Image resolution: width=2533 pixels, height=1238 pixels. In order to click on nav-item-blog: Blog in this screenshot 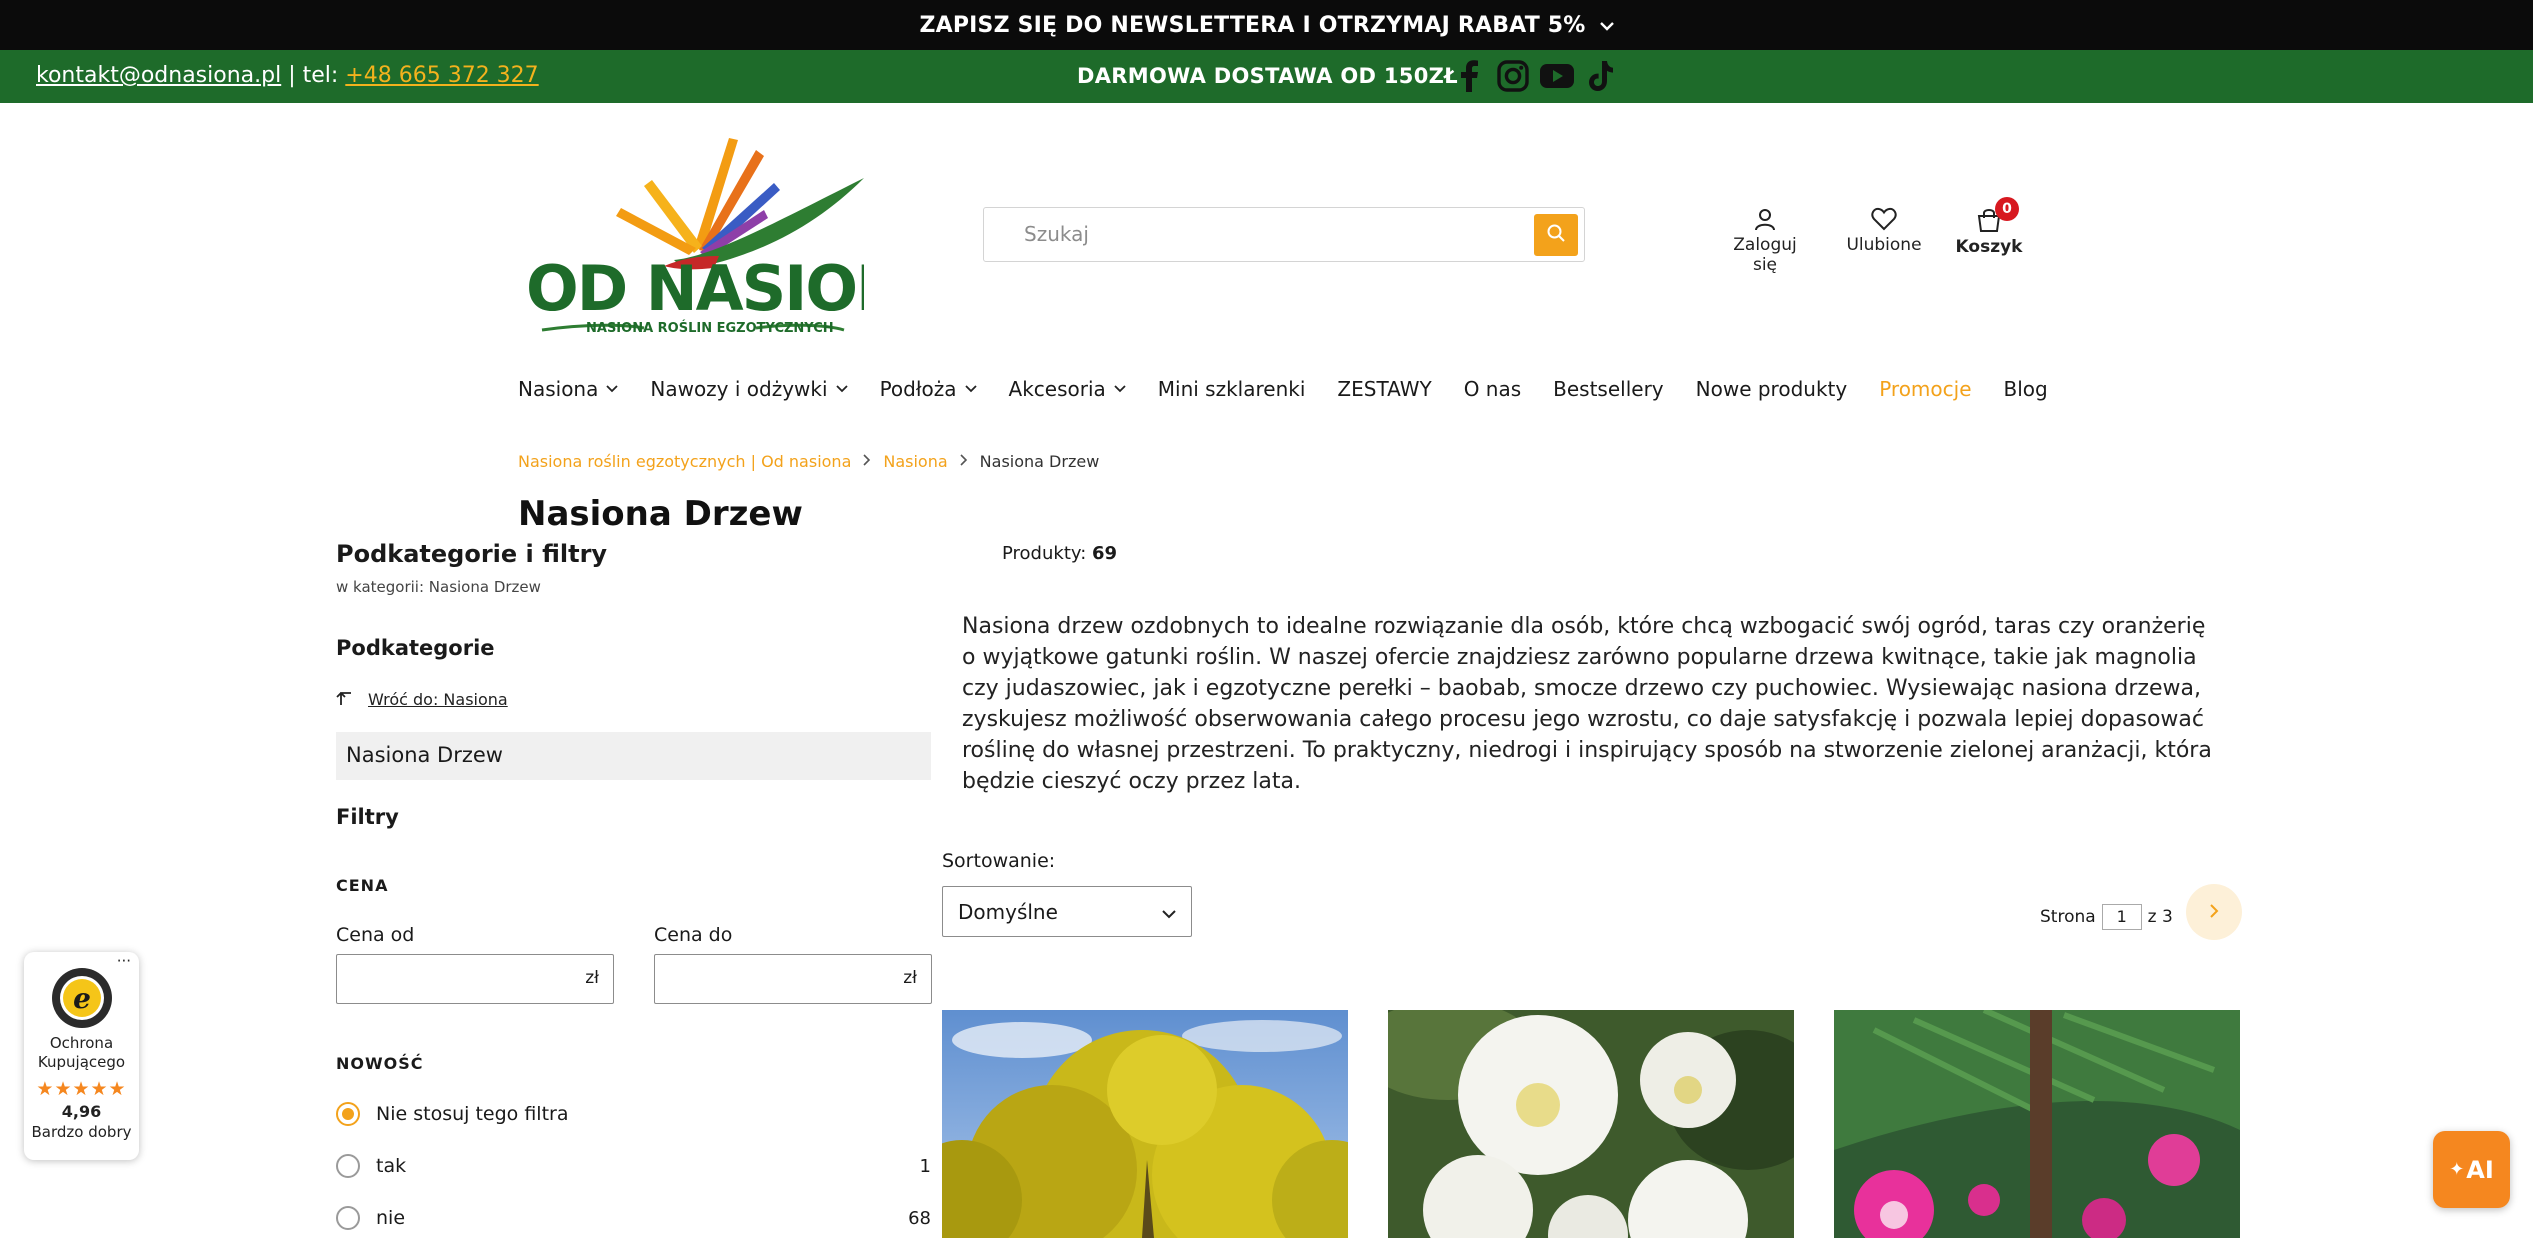, I will do `click(2026, 389)`.